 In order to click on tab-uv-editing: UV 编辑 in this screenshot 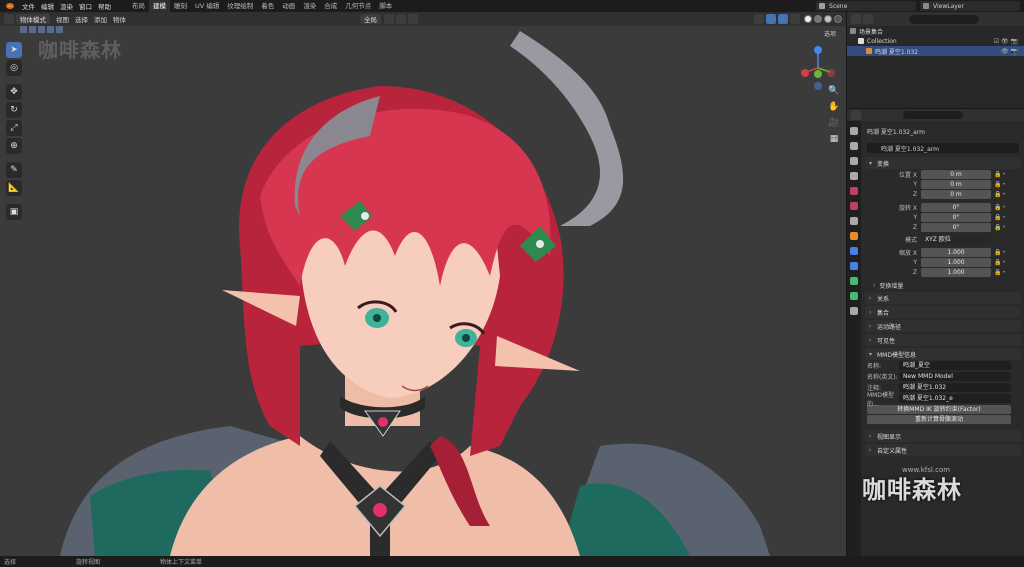, I will do `click(207, 6)`.